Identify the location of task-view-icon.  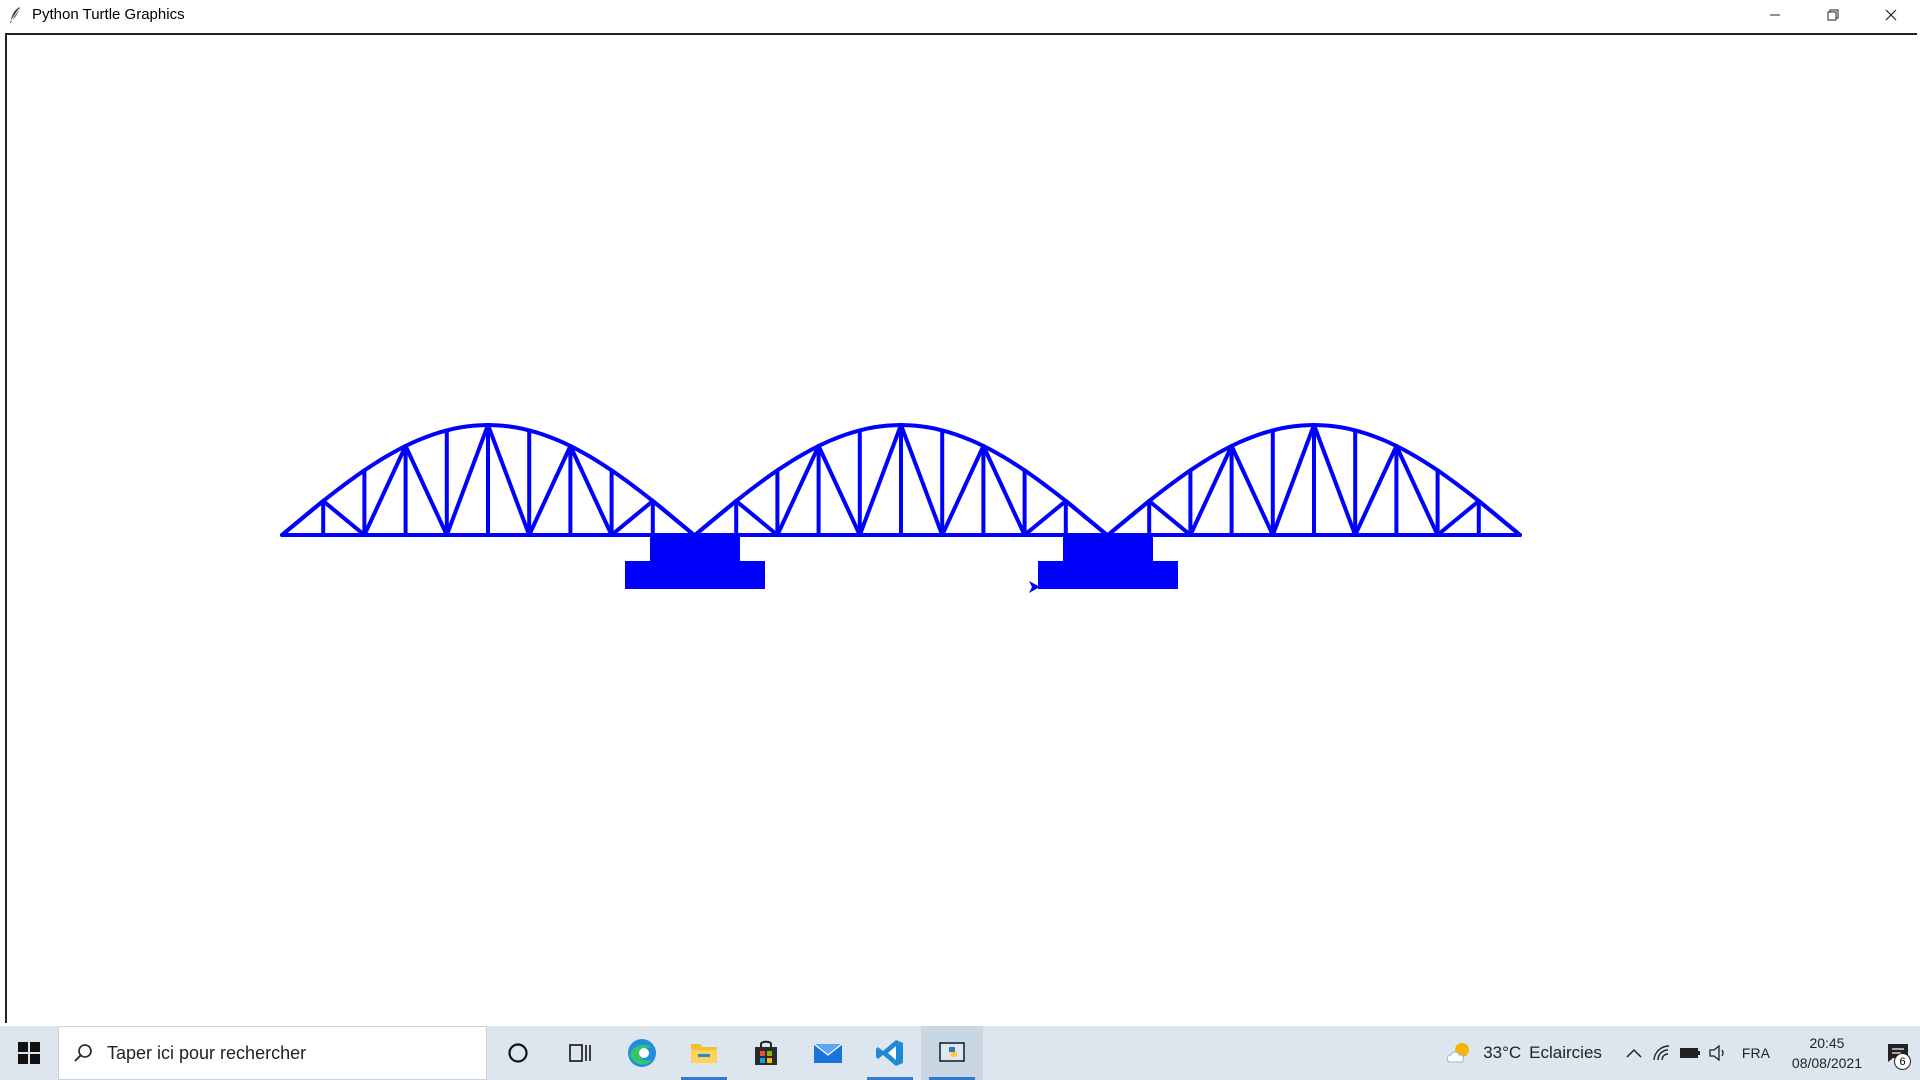
(580, 1053).